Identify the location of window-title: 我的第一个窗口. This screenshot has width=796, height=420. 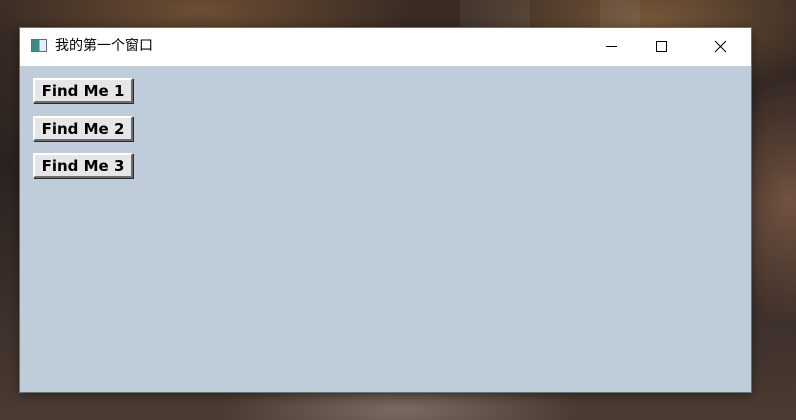
(104, 46).